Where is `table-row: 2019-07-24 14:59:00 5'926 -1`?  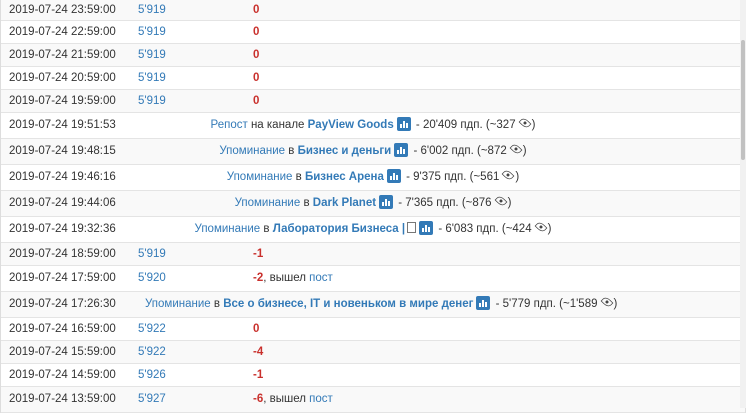 table-row: 2019-07-24 14:59:00 5'926 -1 is located at coordinates (373, 375).